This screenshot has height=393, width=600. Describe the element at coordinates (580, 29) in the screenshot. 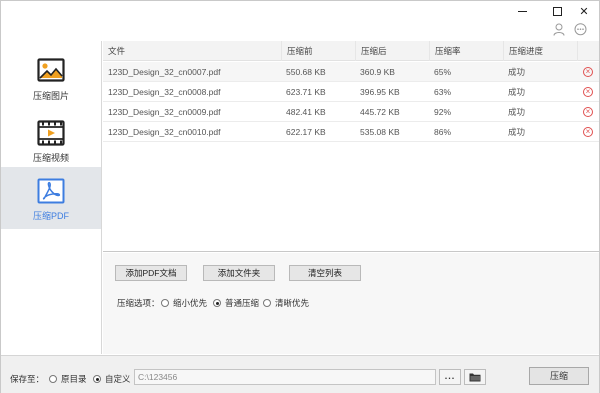

I see `message-icon` at that location.